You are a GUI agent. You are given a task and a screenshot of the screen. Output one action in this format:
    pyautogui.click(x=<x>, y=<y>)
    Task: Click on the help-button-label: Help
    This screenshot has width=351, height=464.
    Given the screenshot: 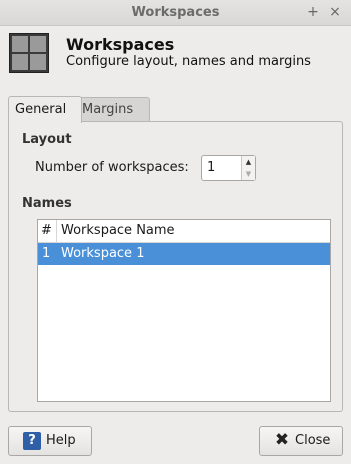 What is the action you would take?
    pyautogui.click(x=61, y=440)
    